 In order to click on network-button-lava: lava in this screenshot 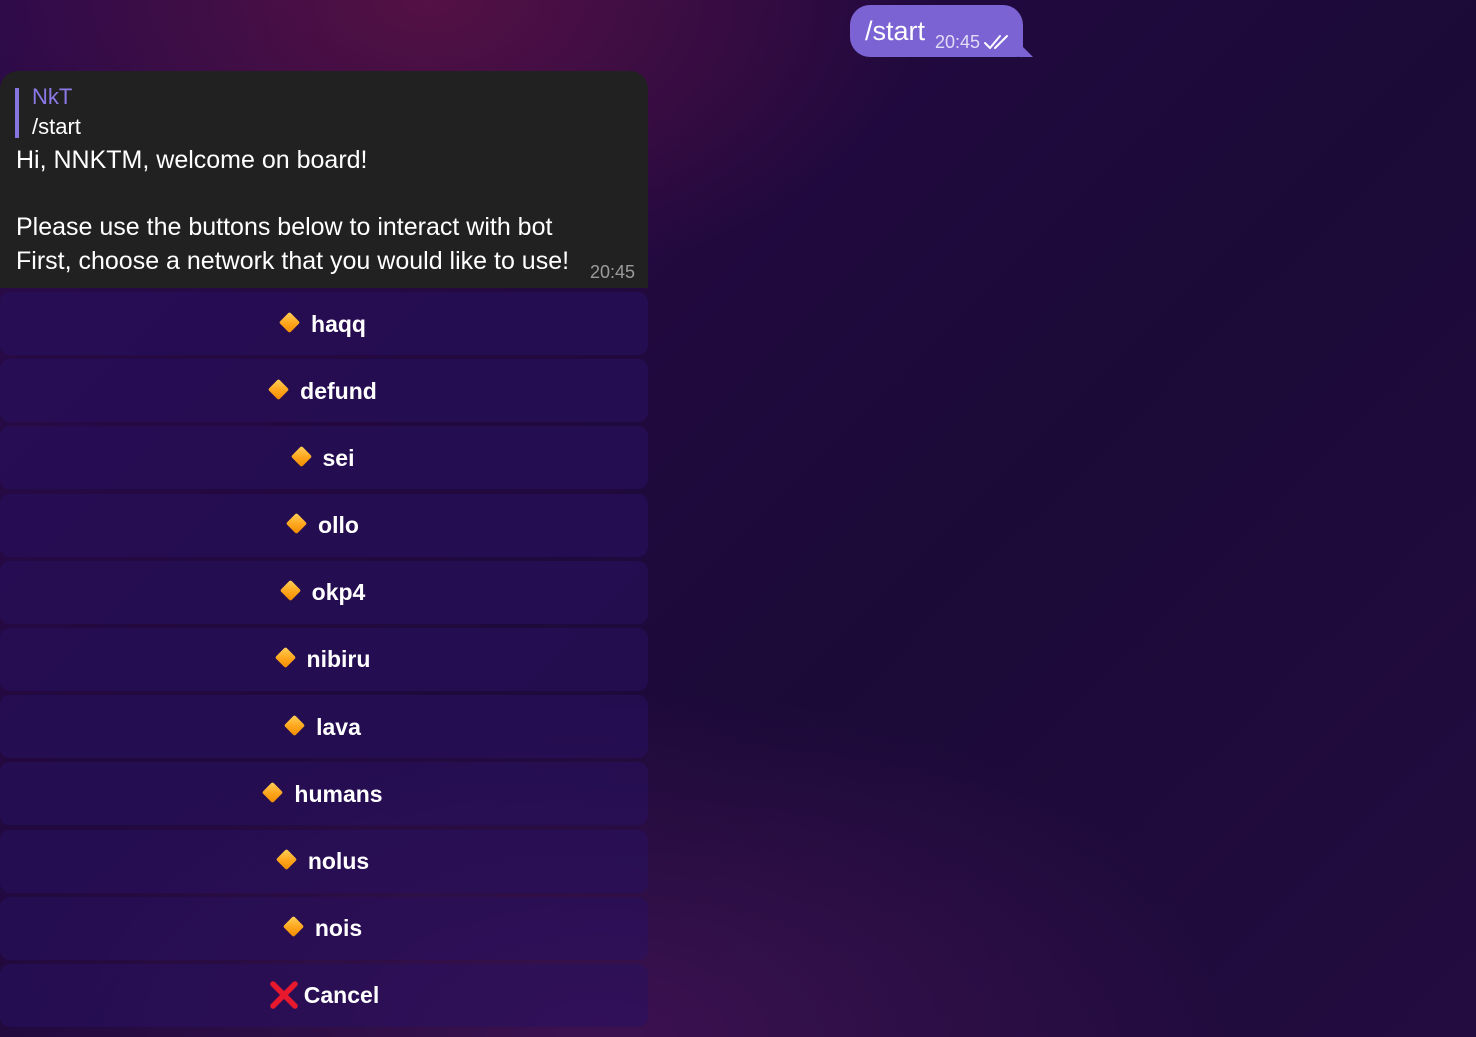, I will do `click(324, 727)`.